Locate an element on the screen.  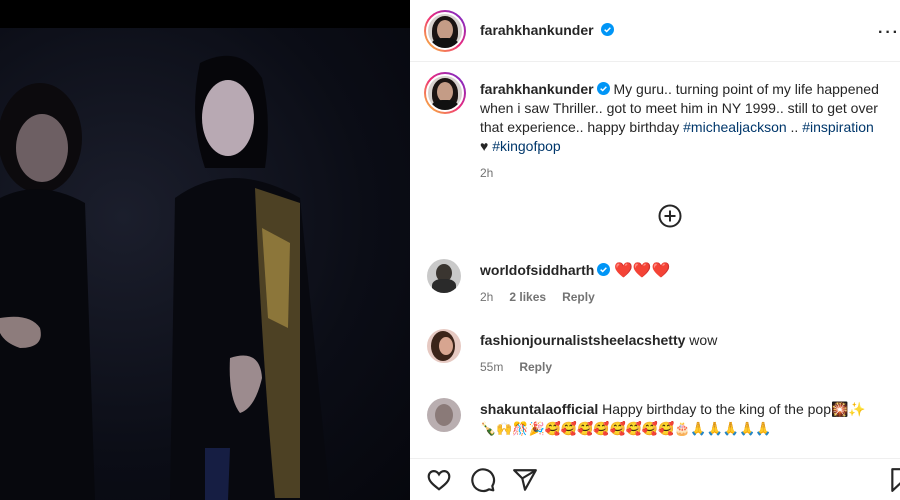
caption-avatar is located at coordinates (445, 93).